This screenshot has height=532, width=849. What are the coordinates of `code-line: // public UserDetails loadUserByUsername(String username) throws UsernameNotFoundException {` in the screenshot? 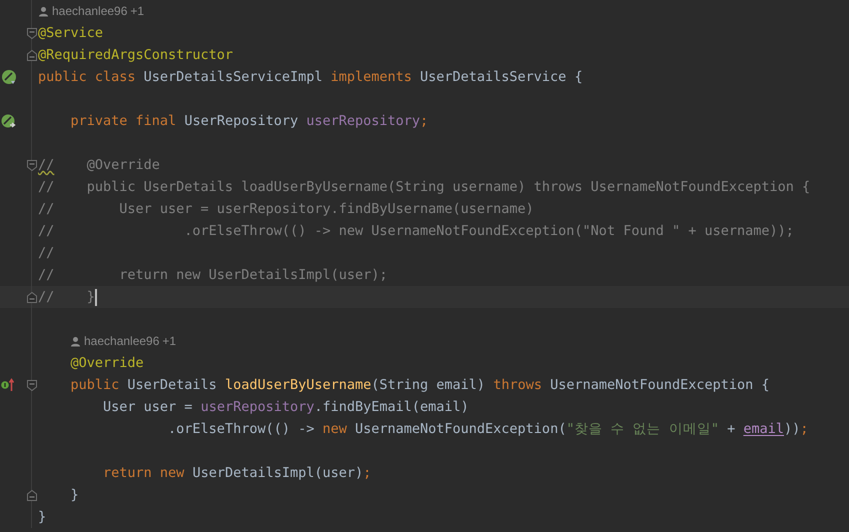 It's located at (424, 187).